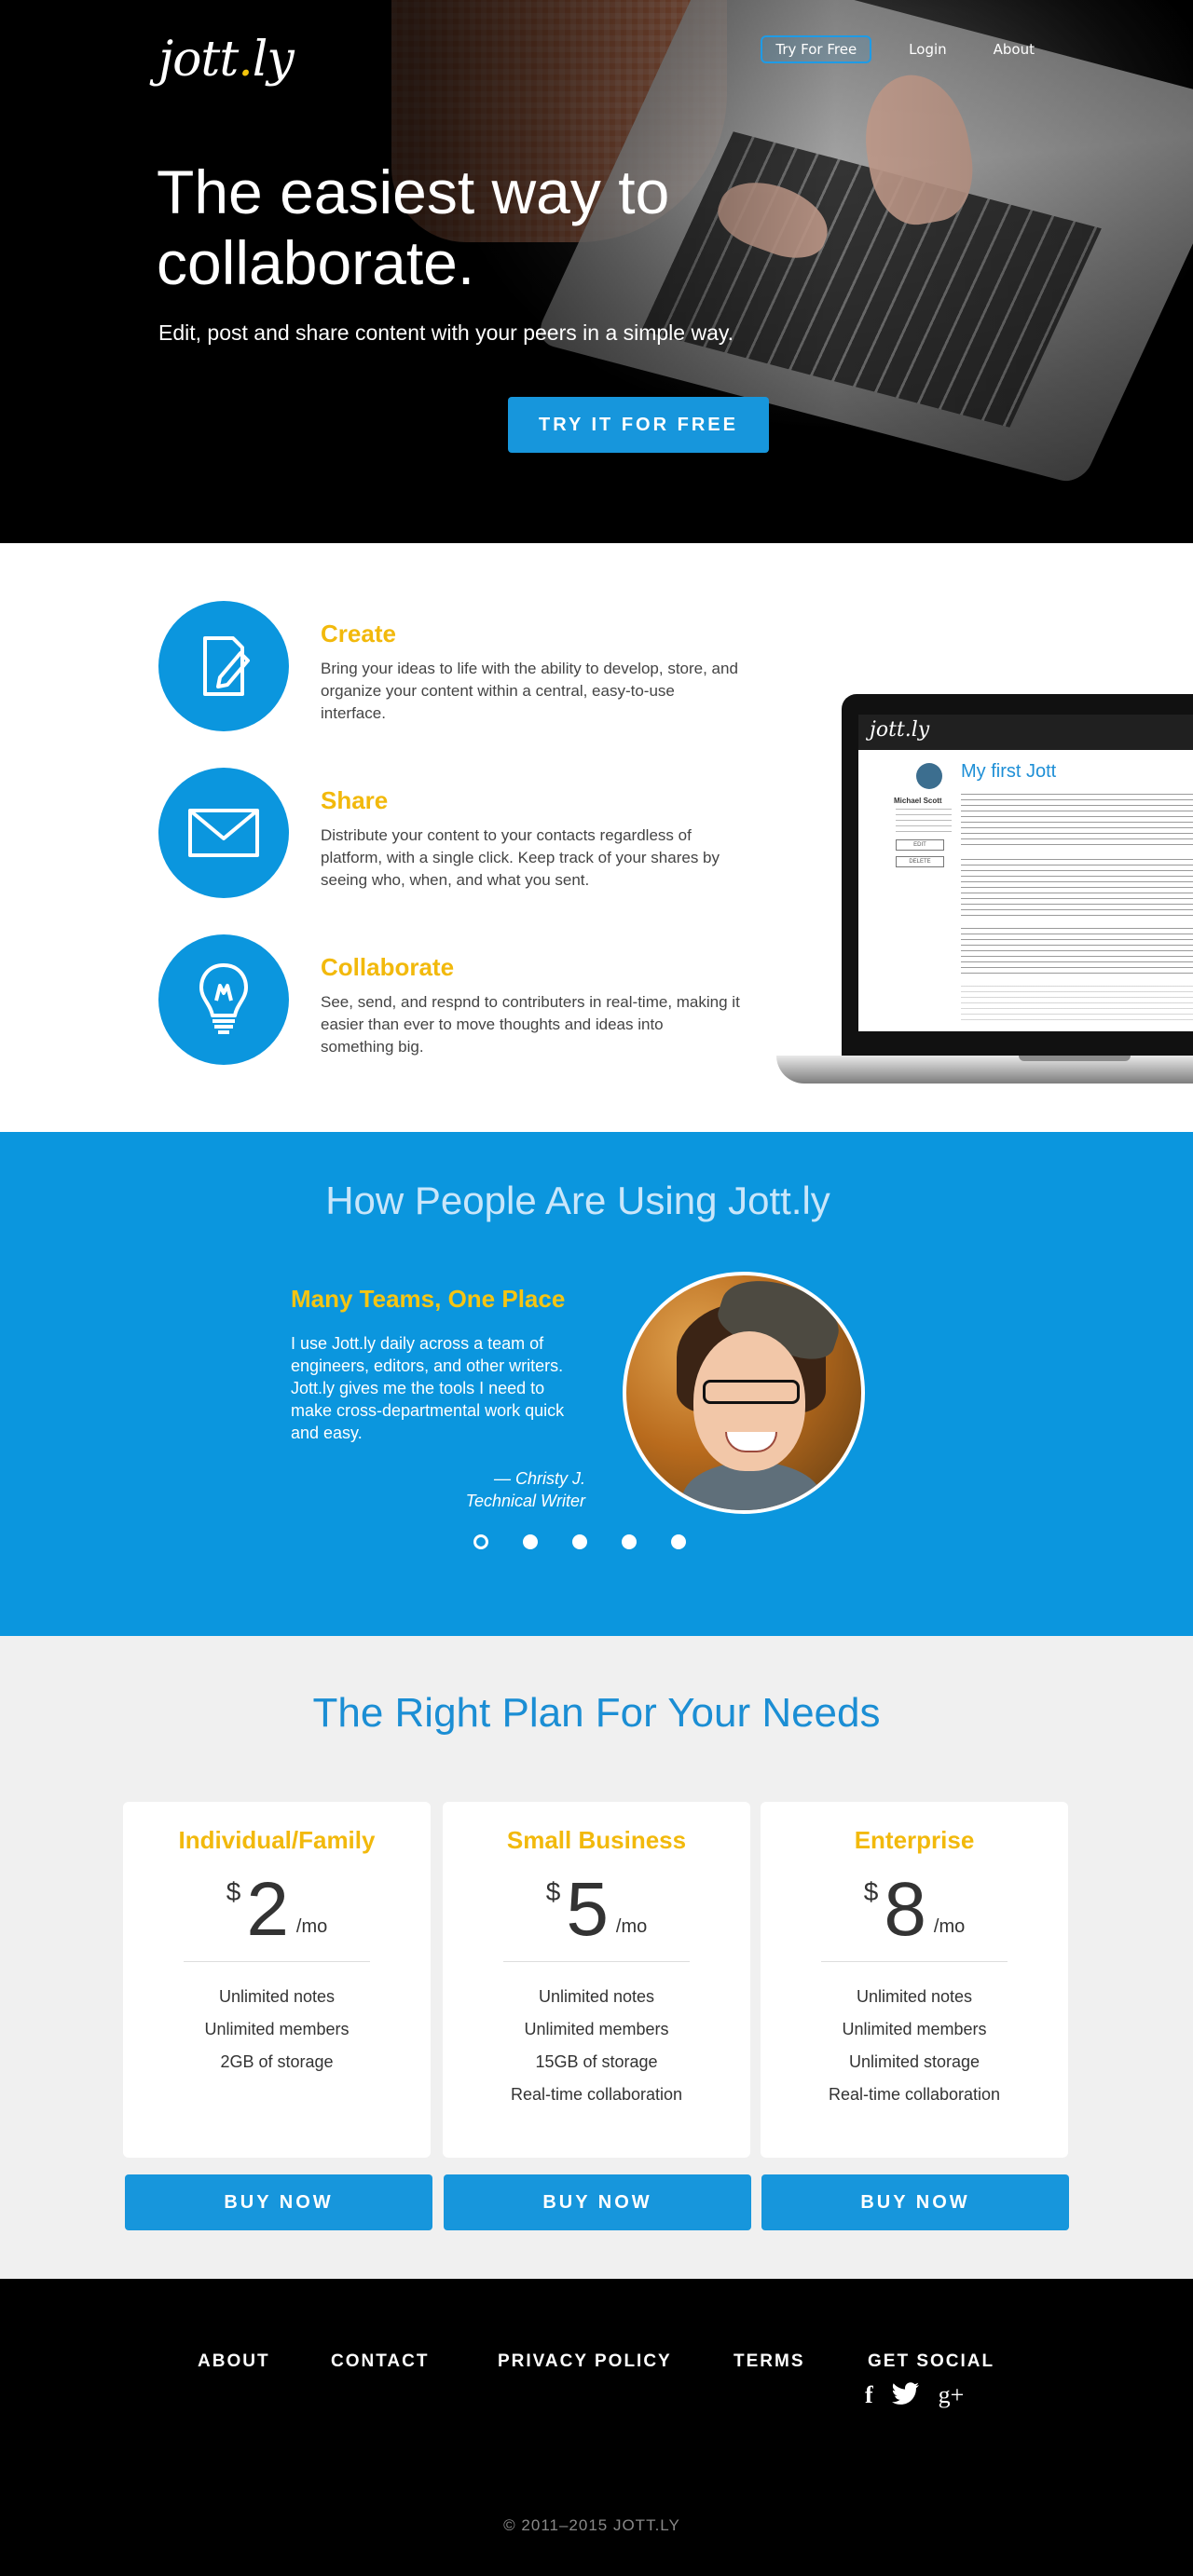  What do you see at coordinates (931, 2361) in the screenshot?
I see `footer-get-social-label: GET SOCIAL` at bounding box center [931, 2361].